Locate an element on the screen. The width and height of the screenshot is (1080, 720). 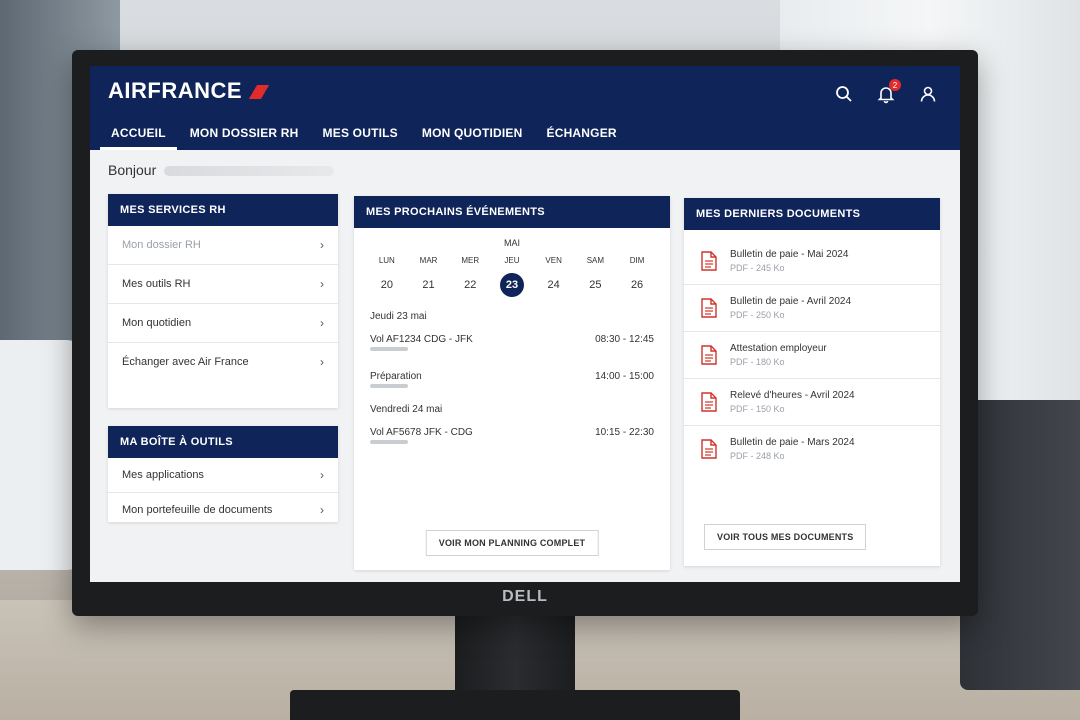
service-item-label: Mon dossier RH is located at coordinates (161, 245).